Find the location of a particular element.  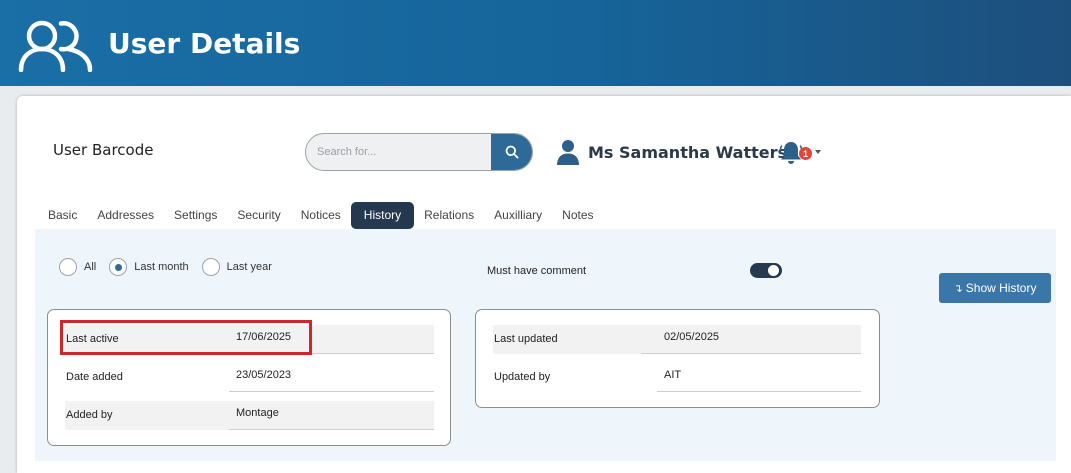

search-icon is located at coordinates (512, 152).